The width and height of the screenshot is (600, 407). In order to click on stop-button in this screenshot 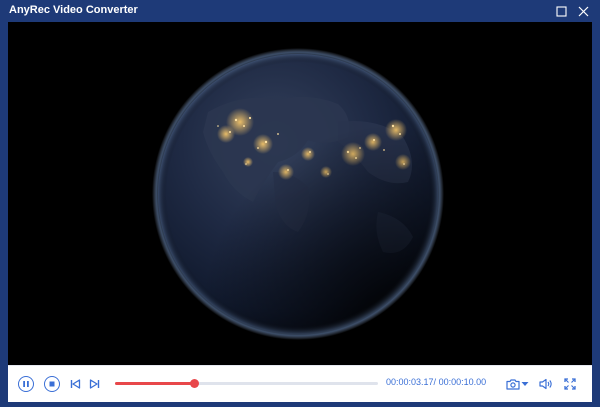, I will do `click(52, 384)`.